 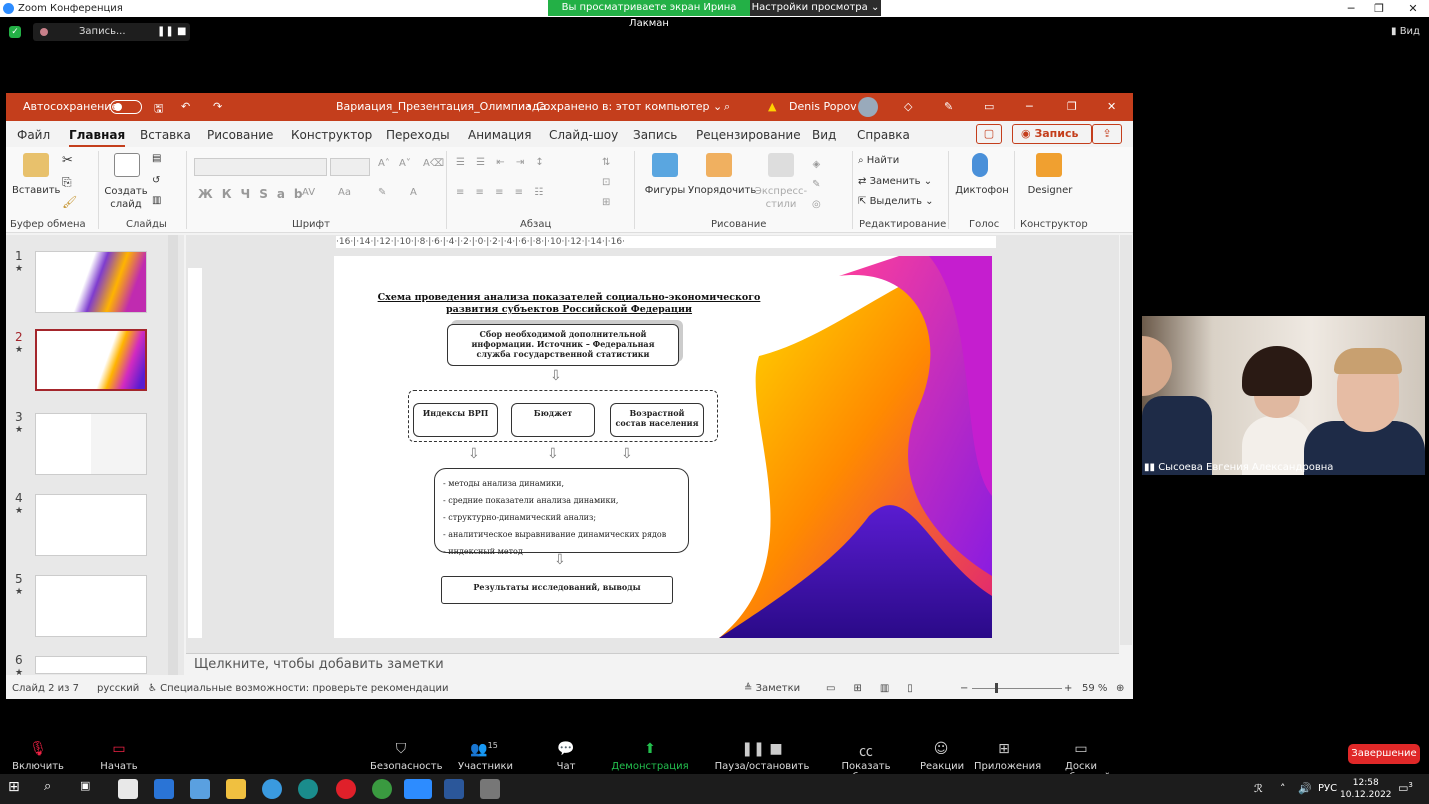 What do you see at coordinates (1405, 788) in the screenshot?
I see `notifications-icon: ▭3` at bounding box center [1405, 788].